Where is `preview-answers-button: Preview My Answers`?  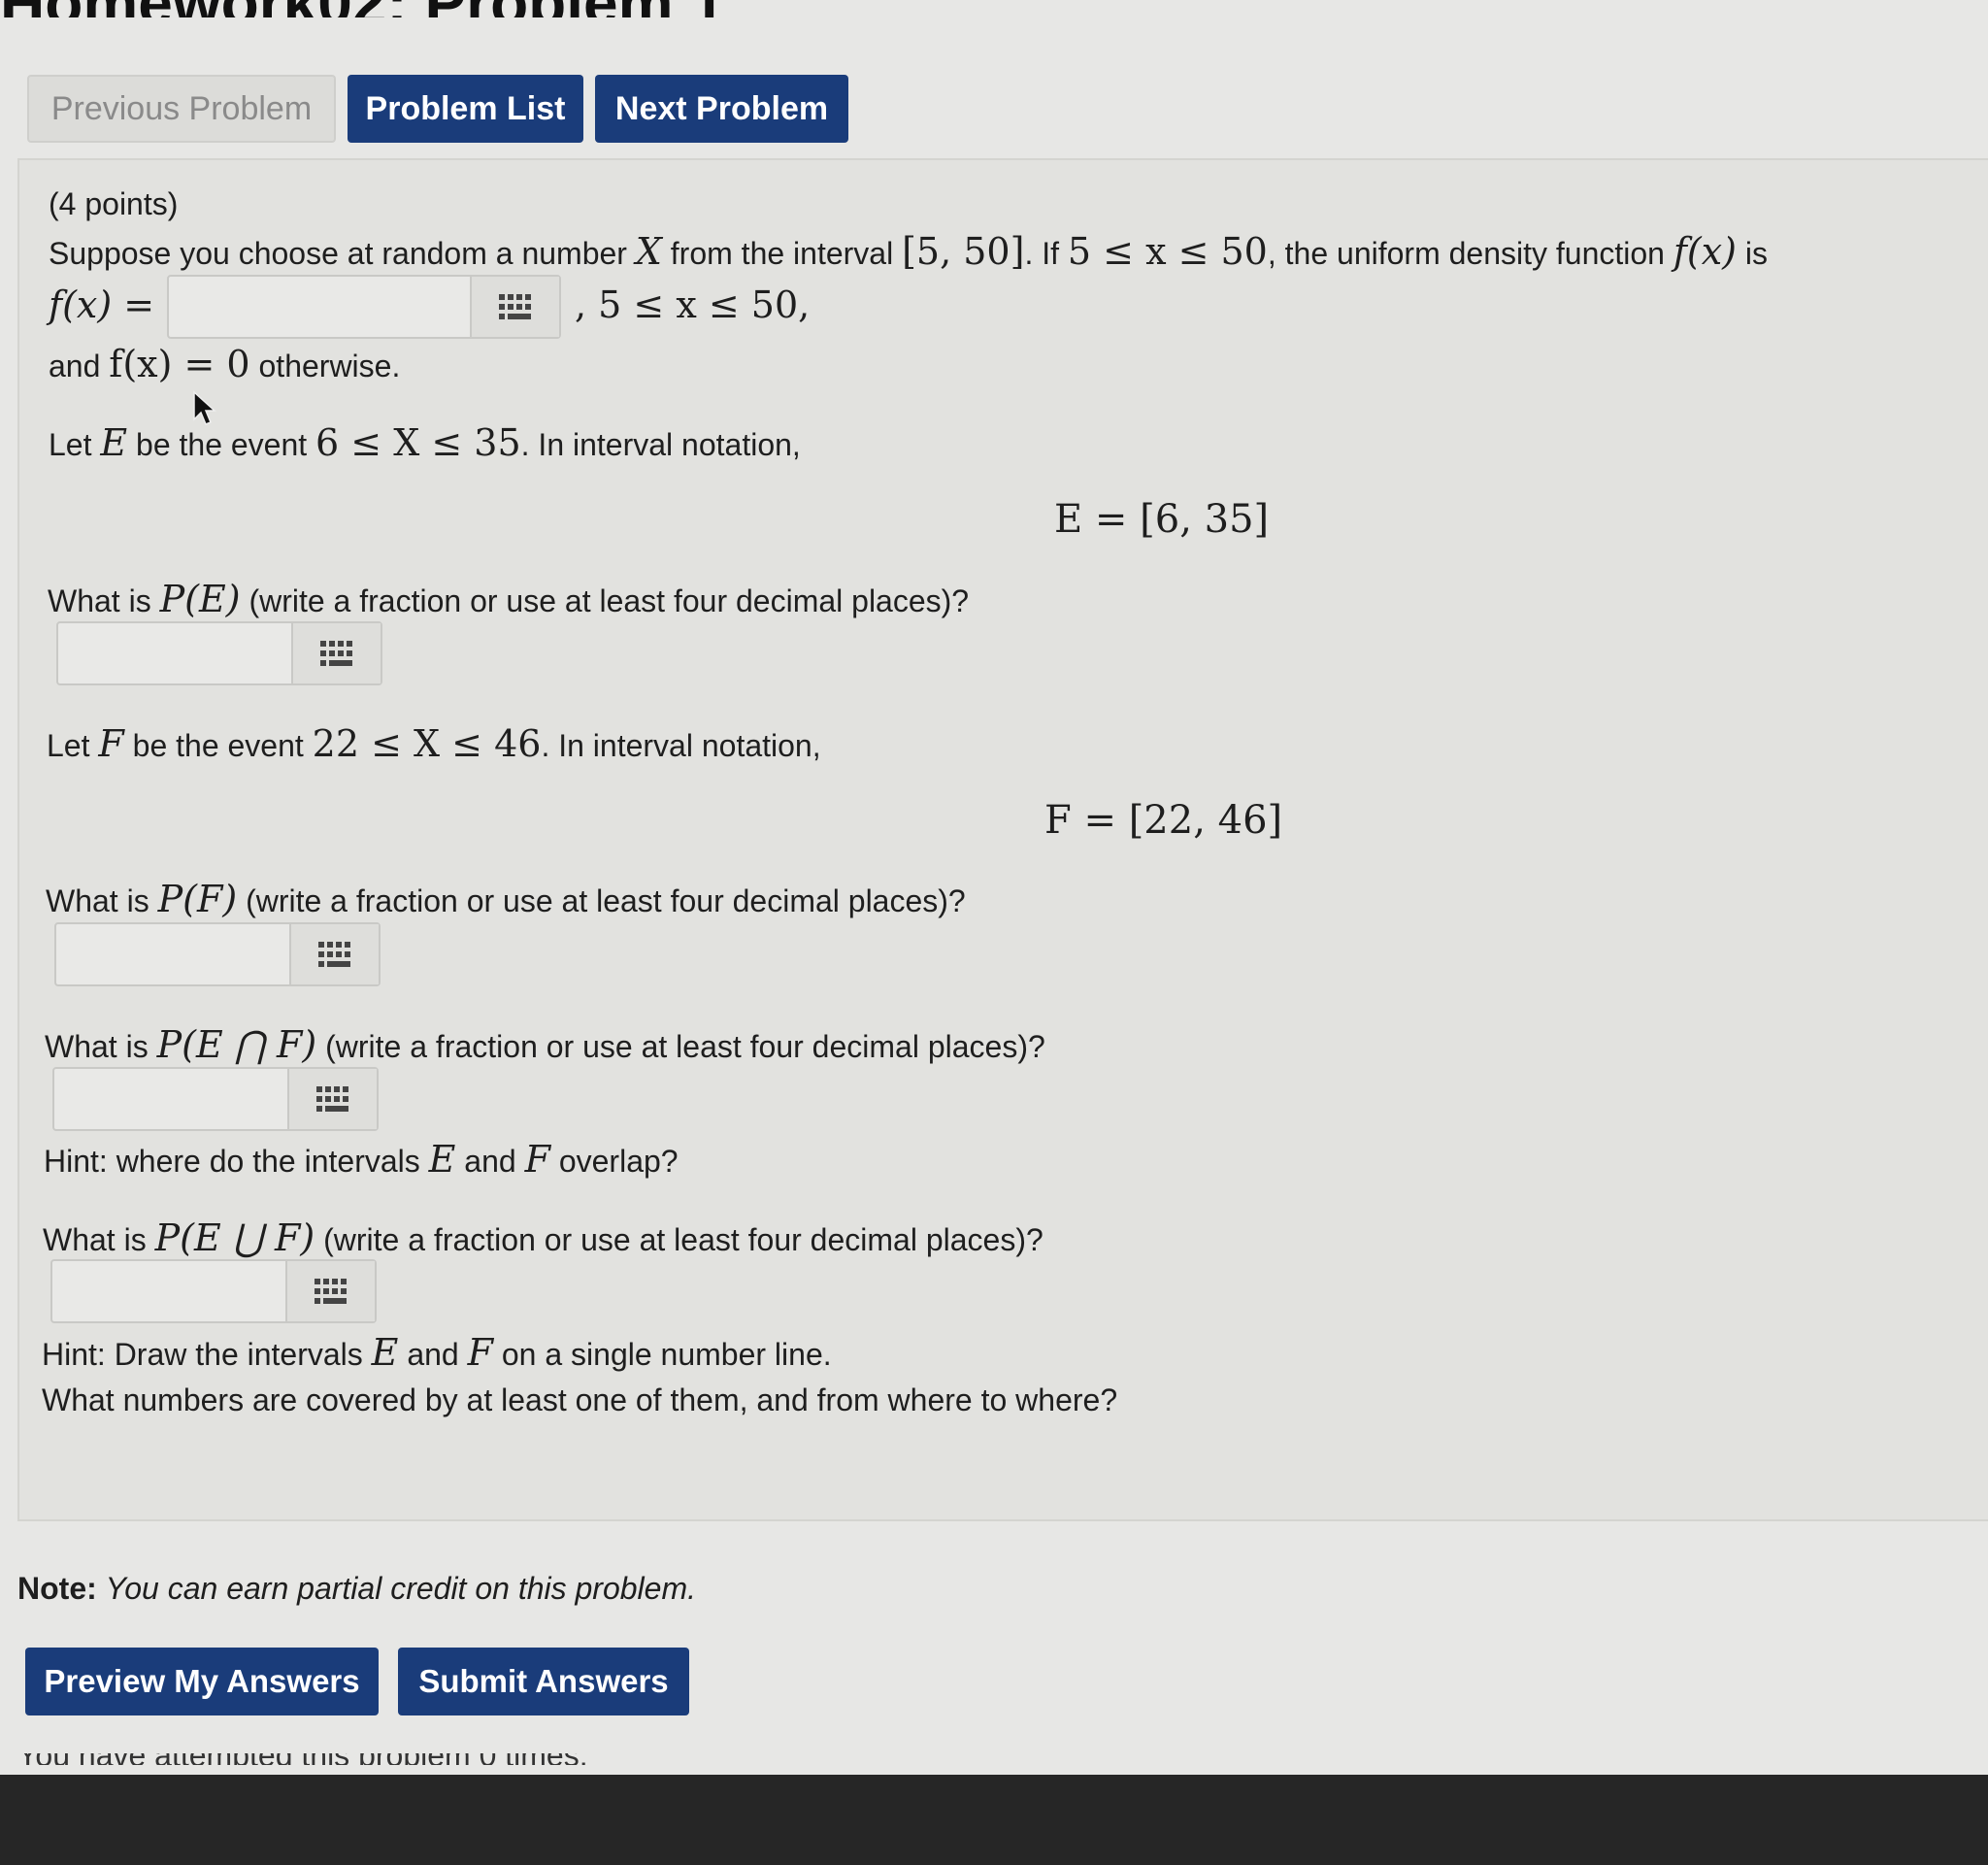
preview-answers-button: Preview My Answers is located at coordinates (202, 1682).